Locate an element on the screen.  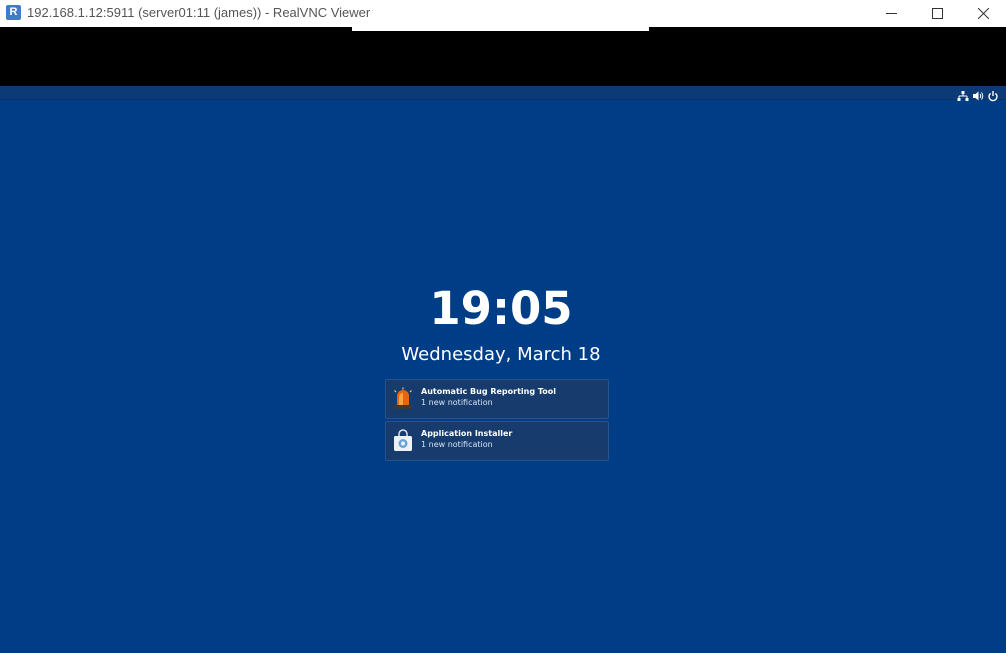
vnc-toolbar-tab is located at coordinates (500, 29).